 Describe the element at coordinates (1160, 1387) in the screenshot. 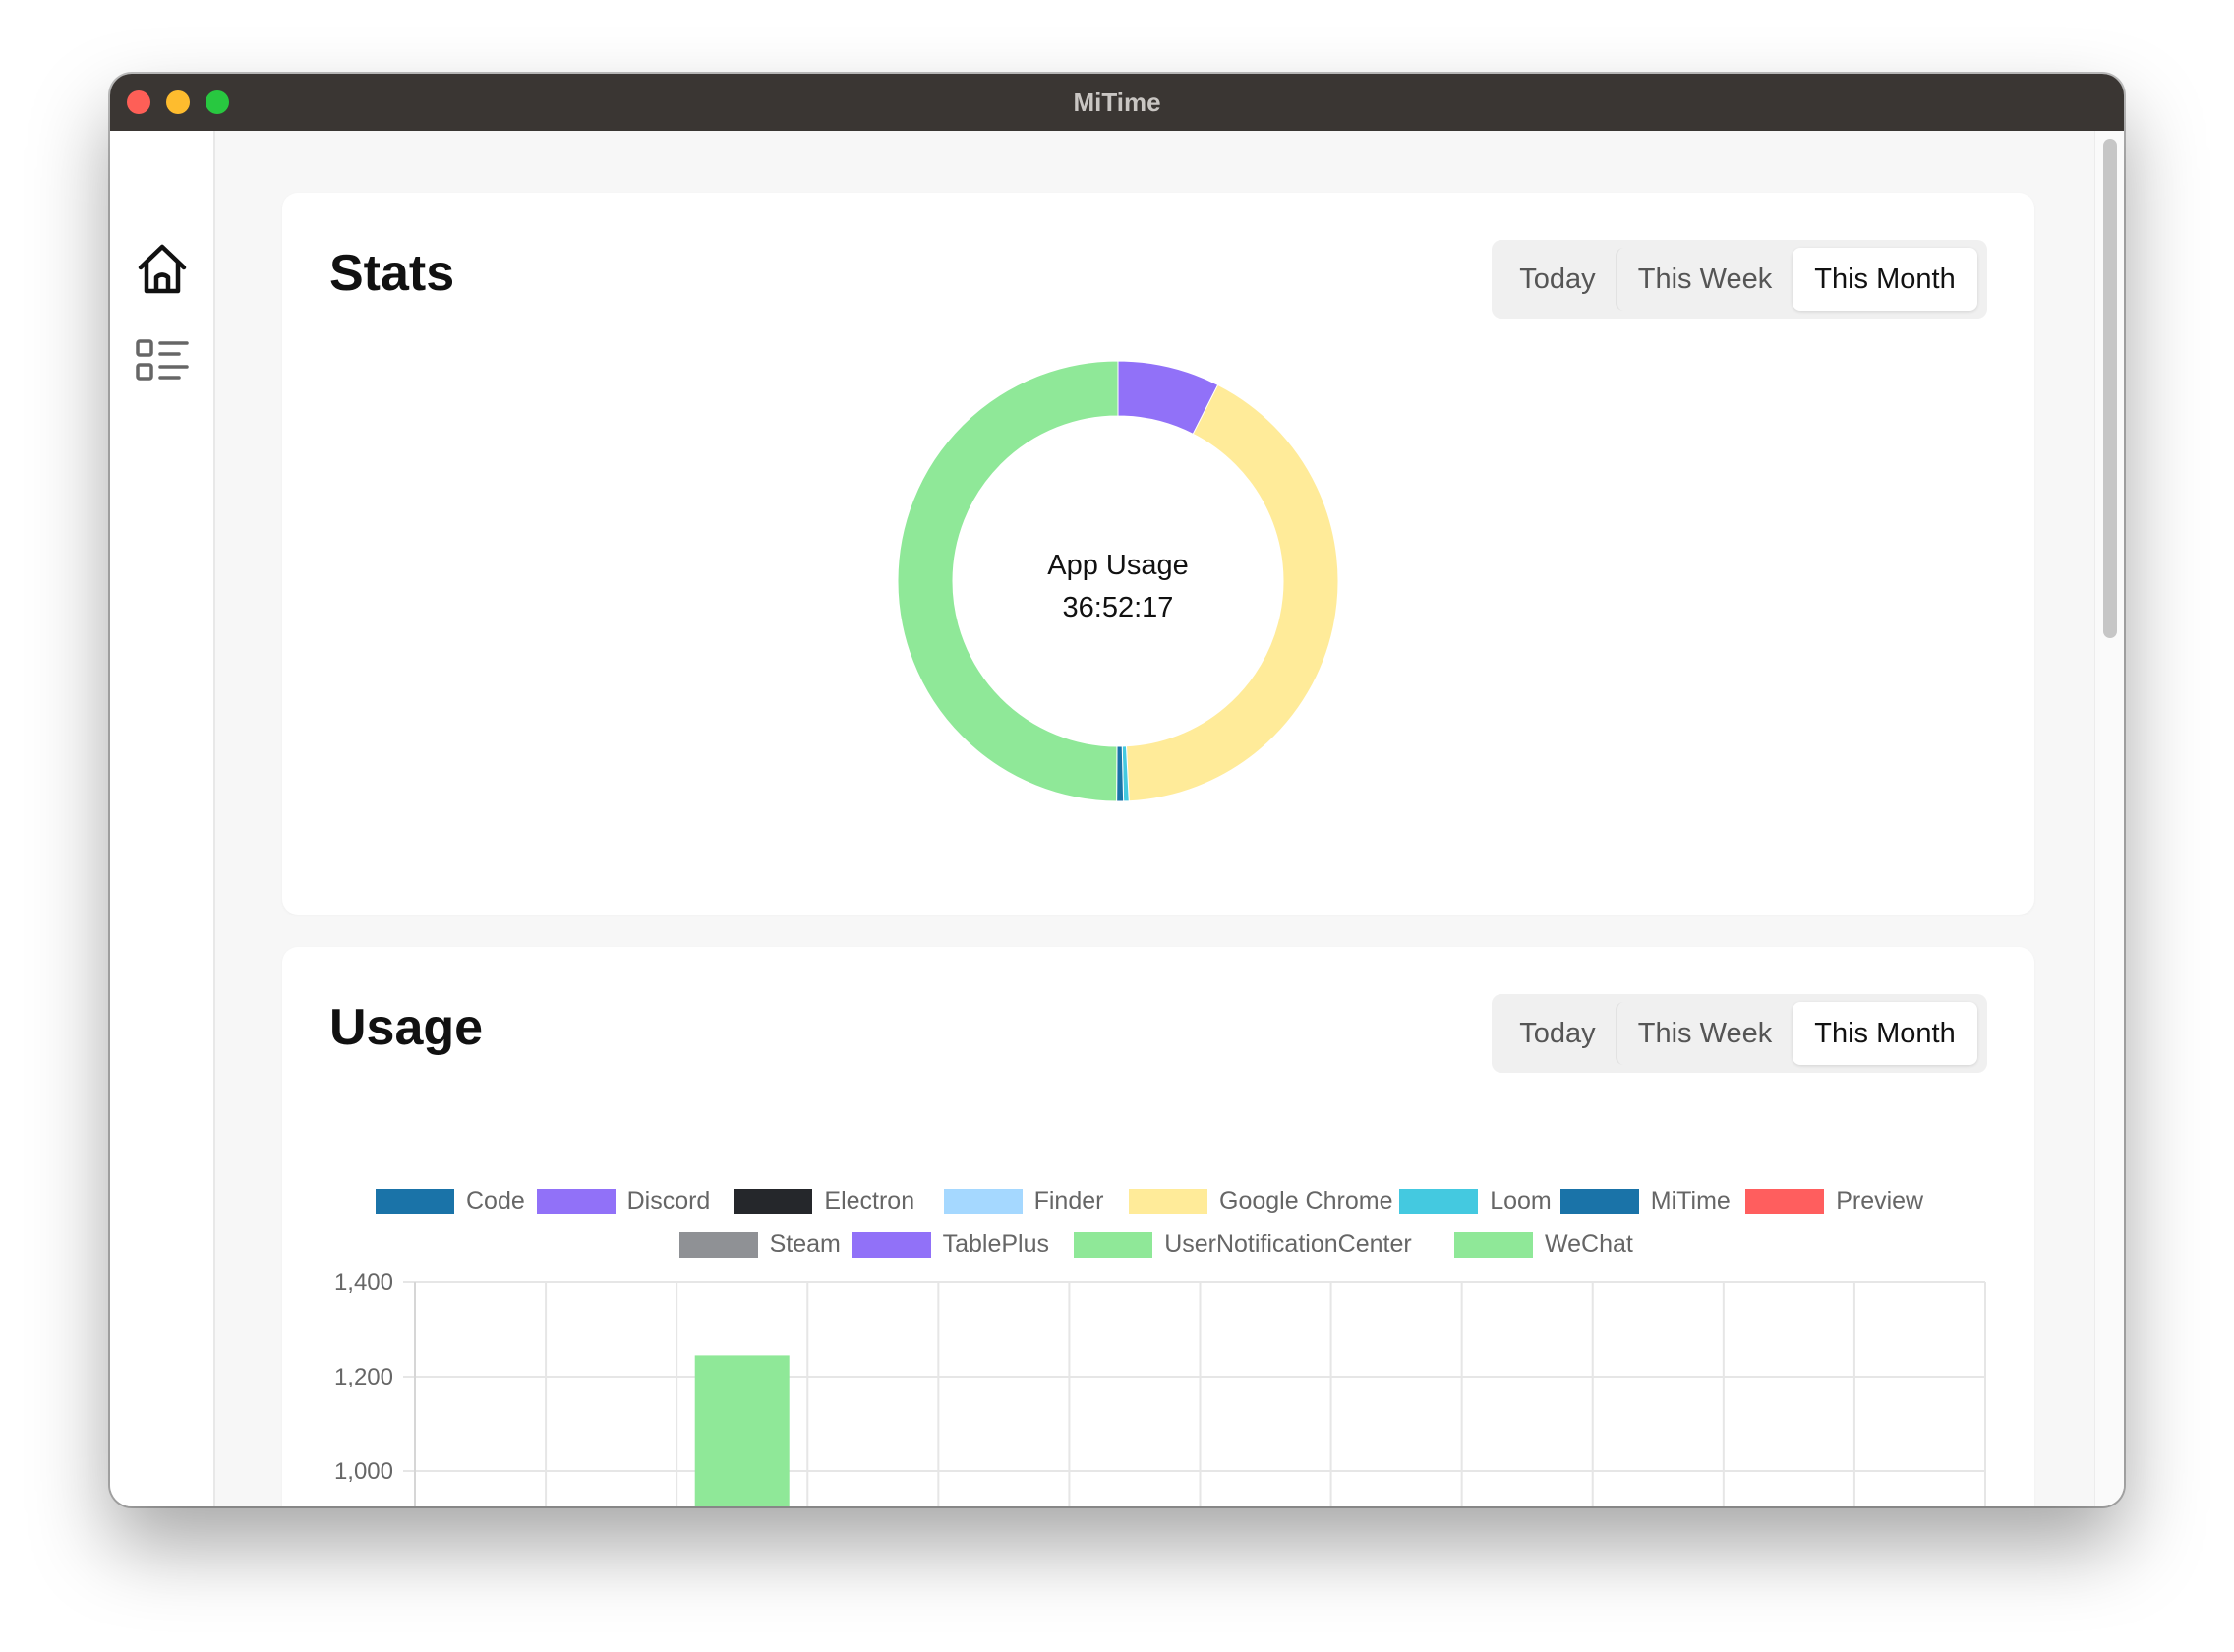

I see `usage-bar-chart: 1,400 1,200 1,000` at that location.